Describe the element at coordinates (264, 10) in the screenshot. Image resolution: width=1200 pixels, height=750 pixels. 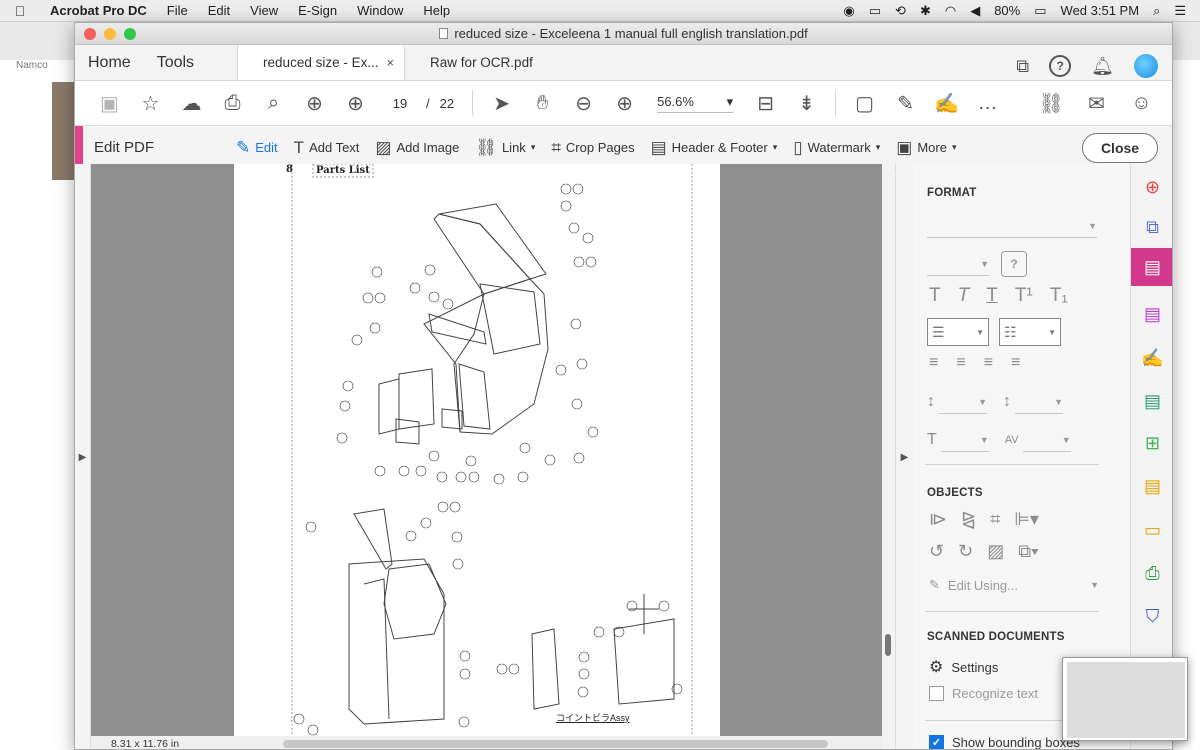
I see `menu-view: View` at that location.